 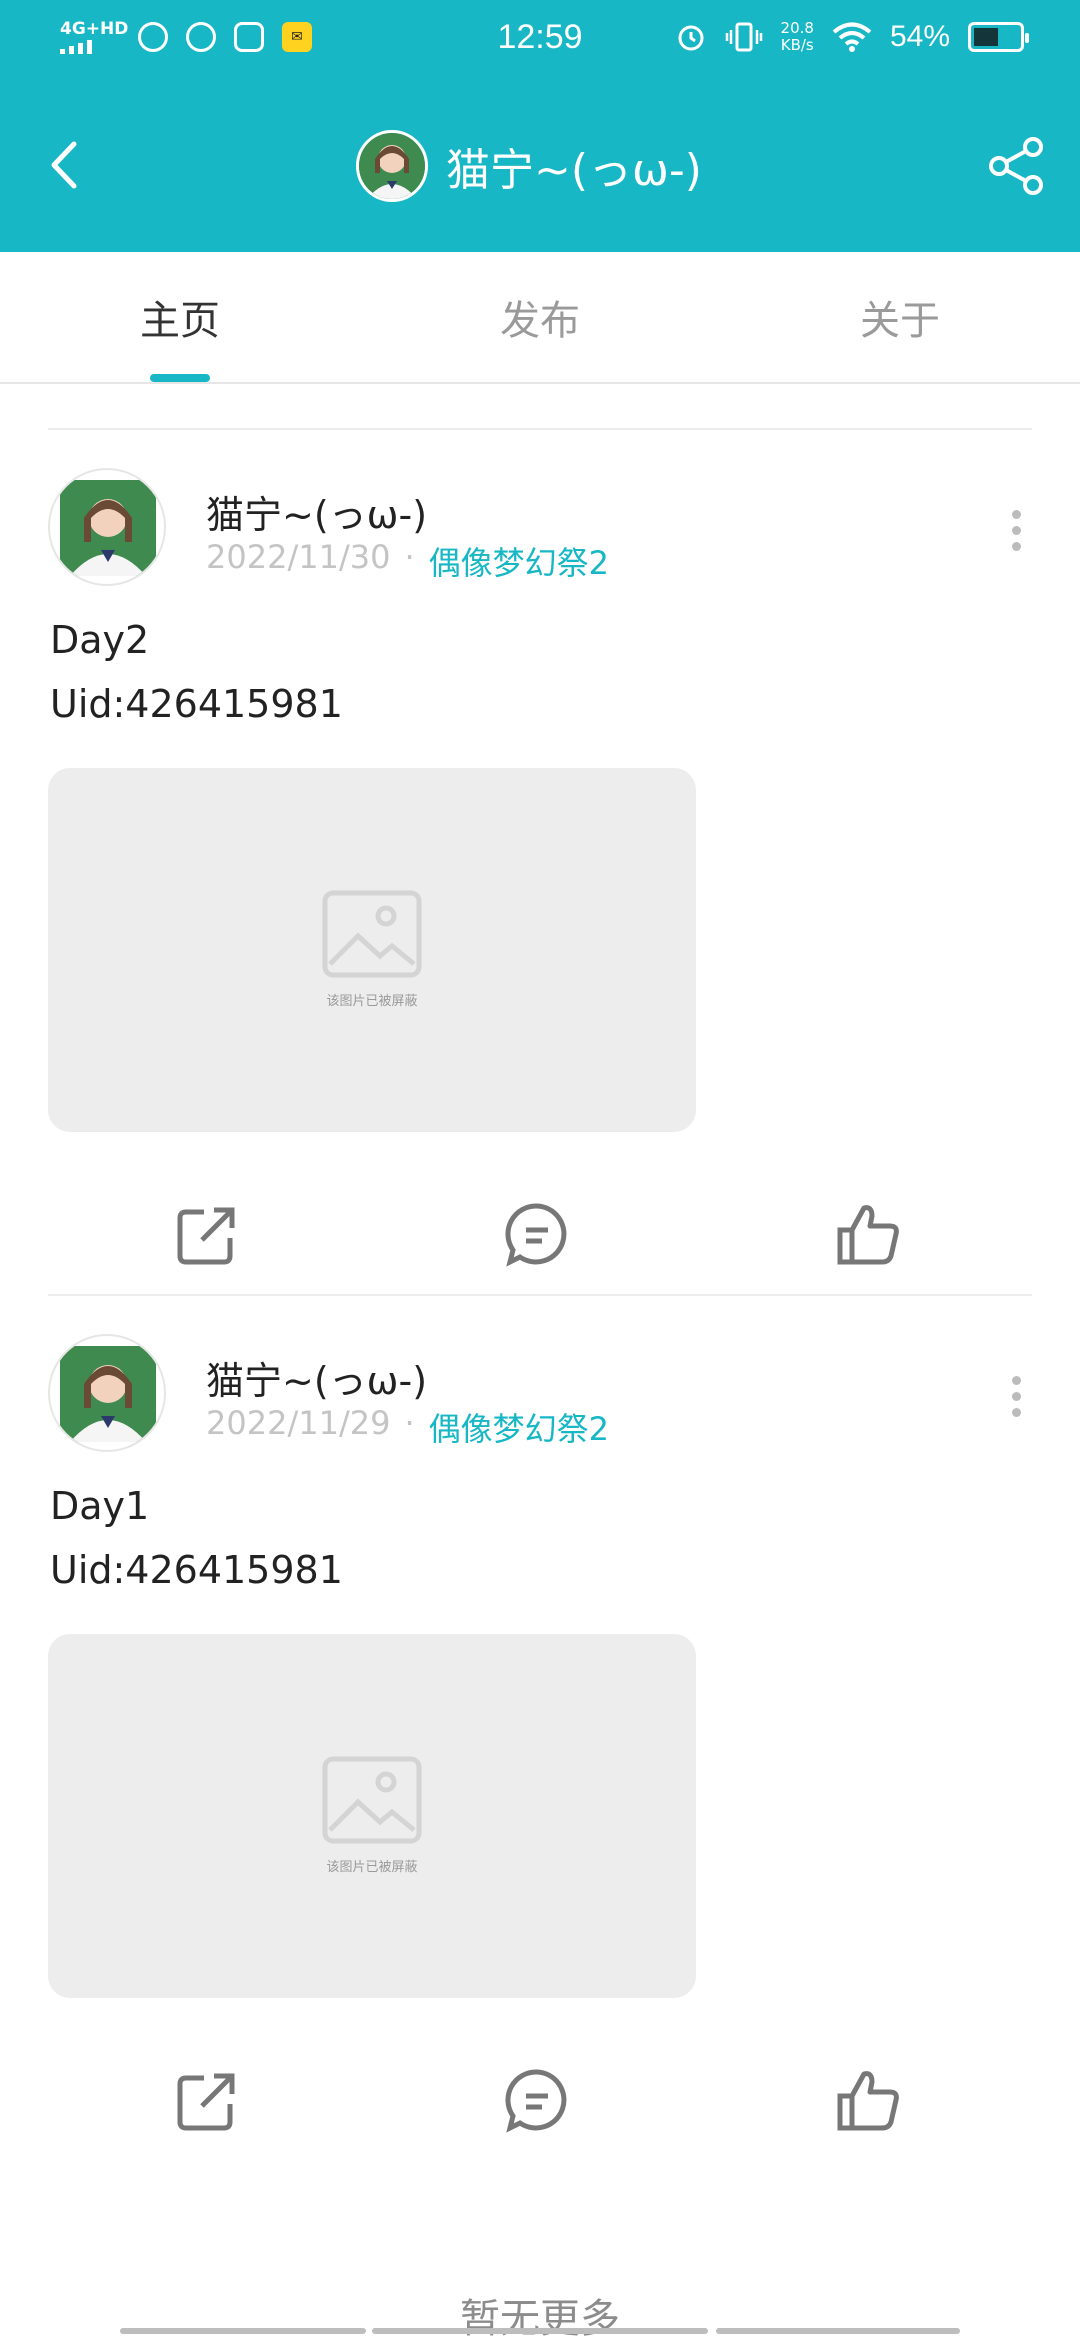 I want to click on page-title: 猫宁~(っω-), so click(x=574, y=170).